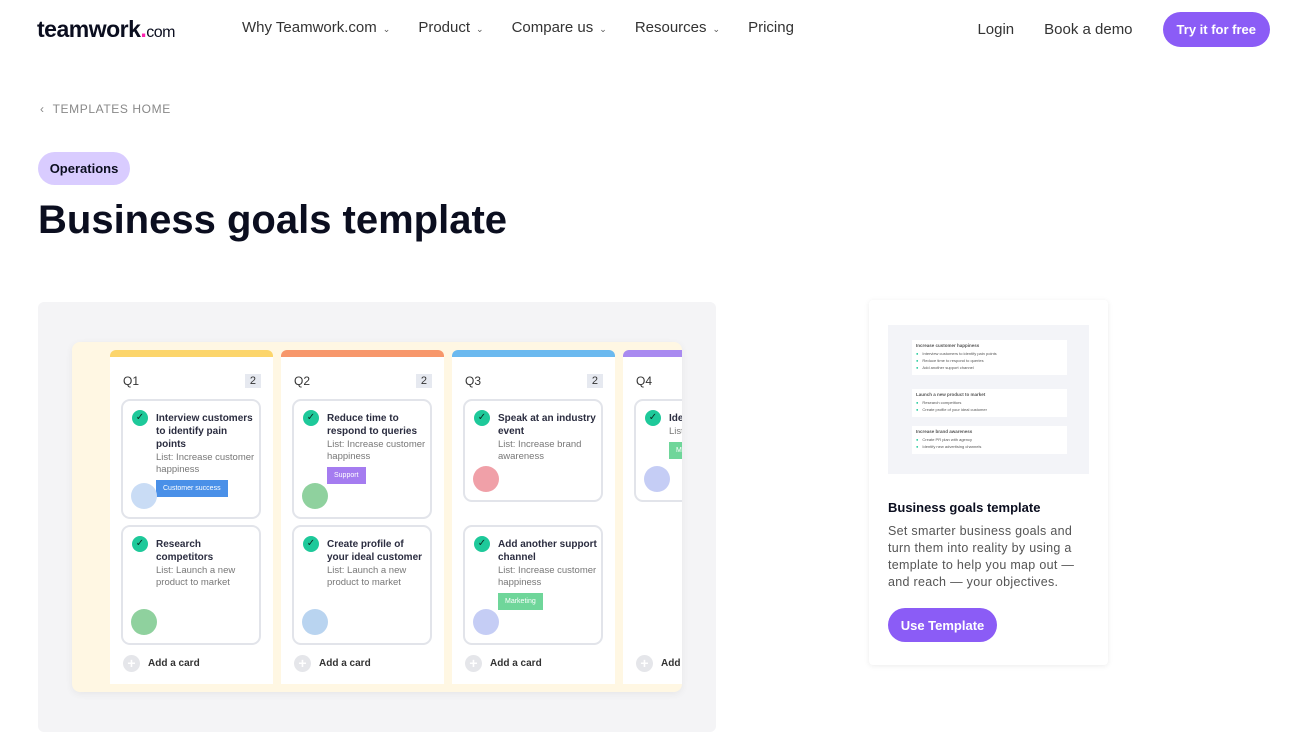 This screenshot has width=1300, height=732. Describe the element at coordinates (951, 394) in the screenshot. I see `group-title: Launch a new product to market` at that location.